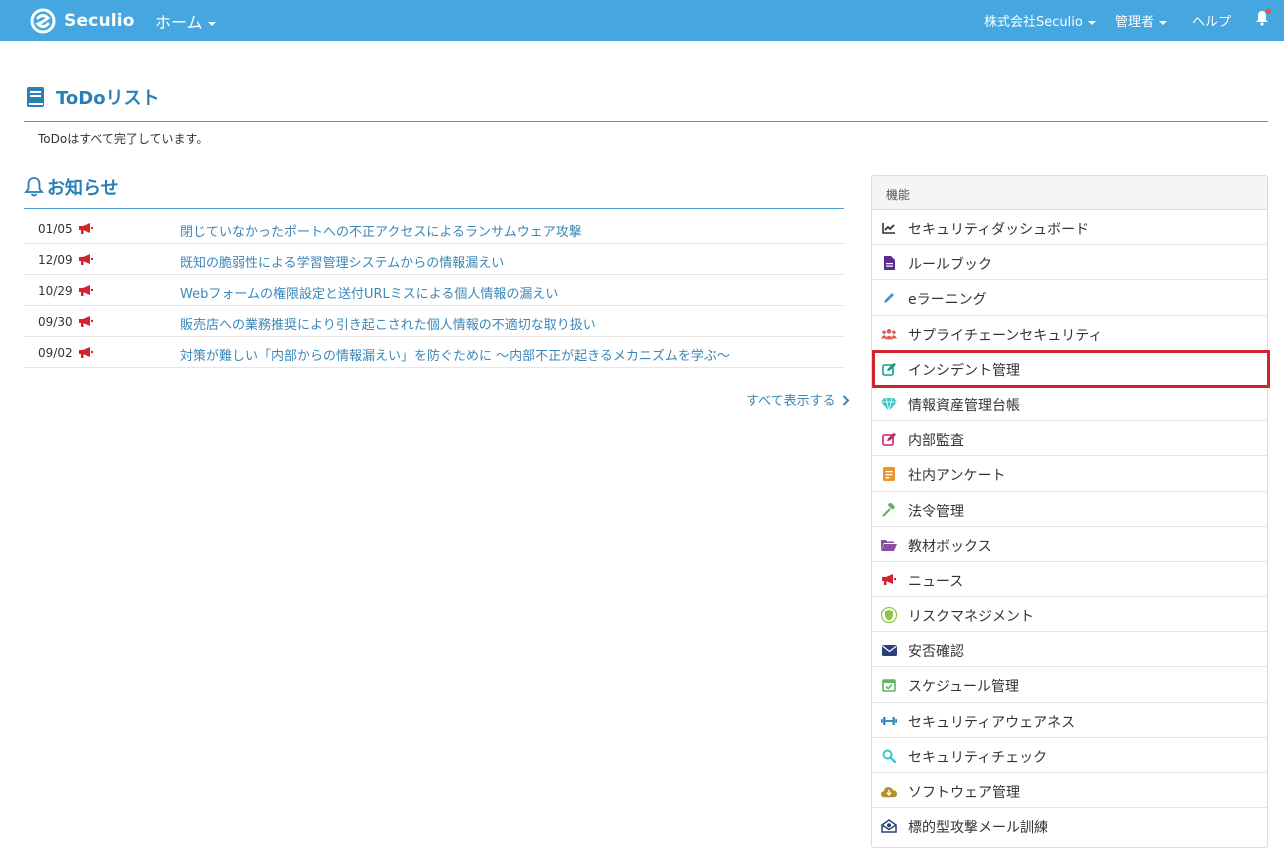 Image resolution: width=1284 pixels, height=855 pixels. What do you see at coordinates (55, 322) in the screenshot?
I see `news-date: 09/30` at bounding box center [55, 322].